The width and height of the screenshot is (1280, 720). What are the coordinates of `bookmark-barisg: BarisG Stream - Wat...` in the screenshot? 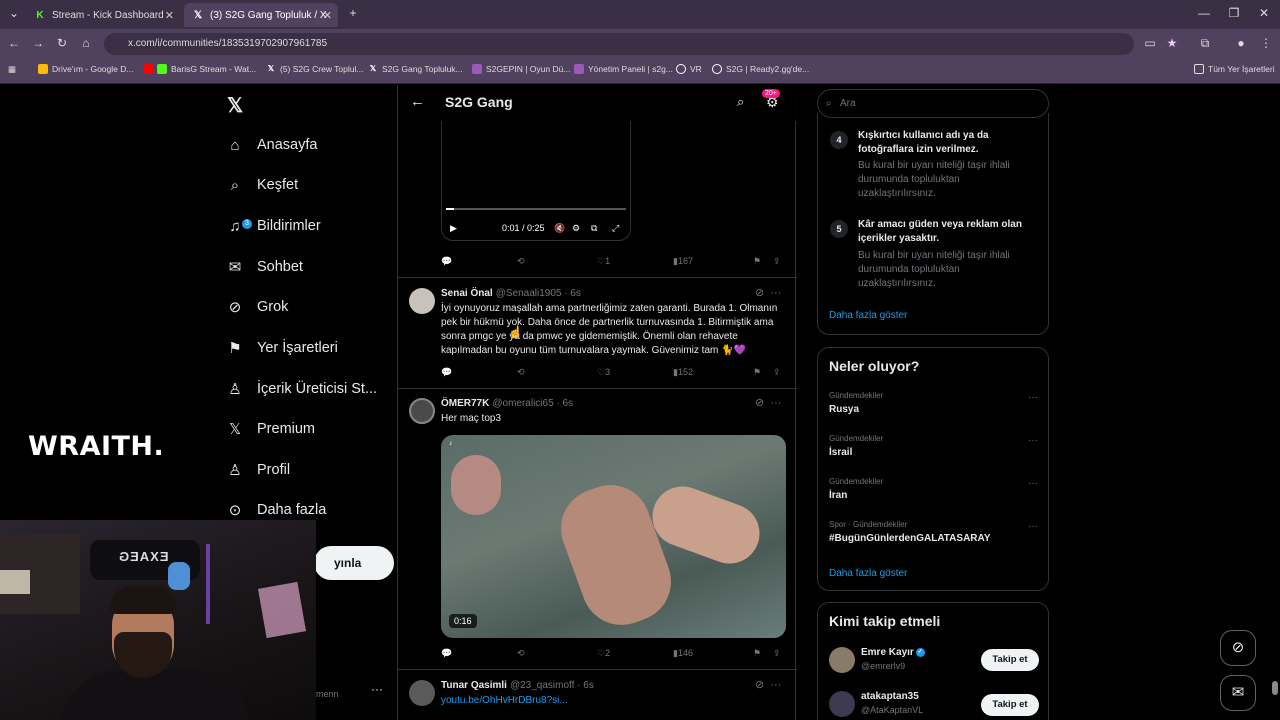 It's located at (199, 69).